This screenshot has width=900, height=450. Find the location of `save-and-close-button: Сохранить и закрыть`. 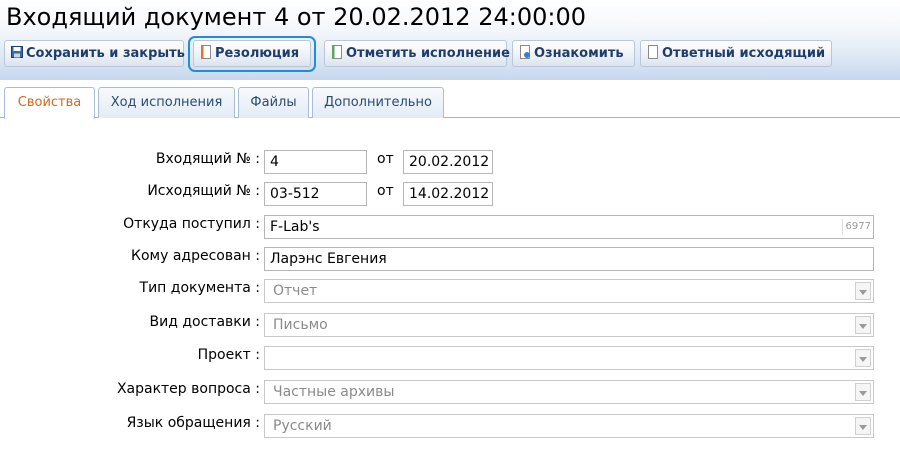

save-and-close-button: Сохранить и закрыть is located at coordinates (94, 53).